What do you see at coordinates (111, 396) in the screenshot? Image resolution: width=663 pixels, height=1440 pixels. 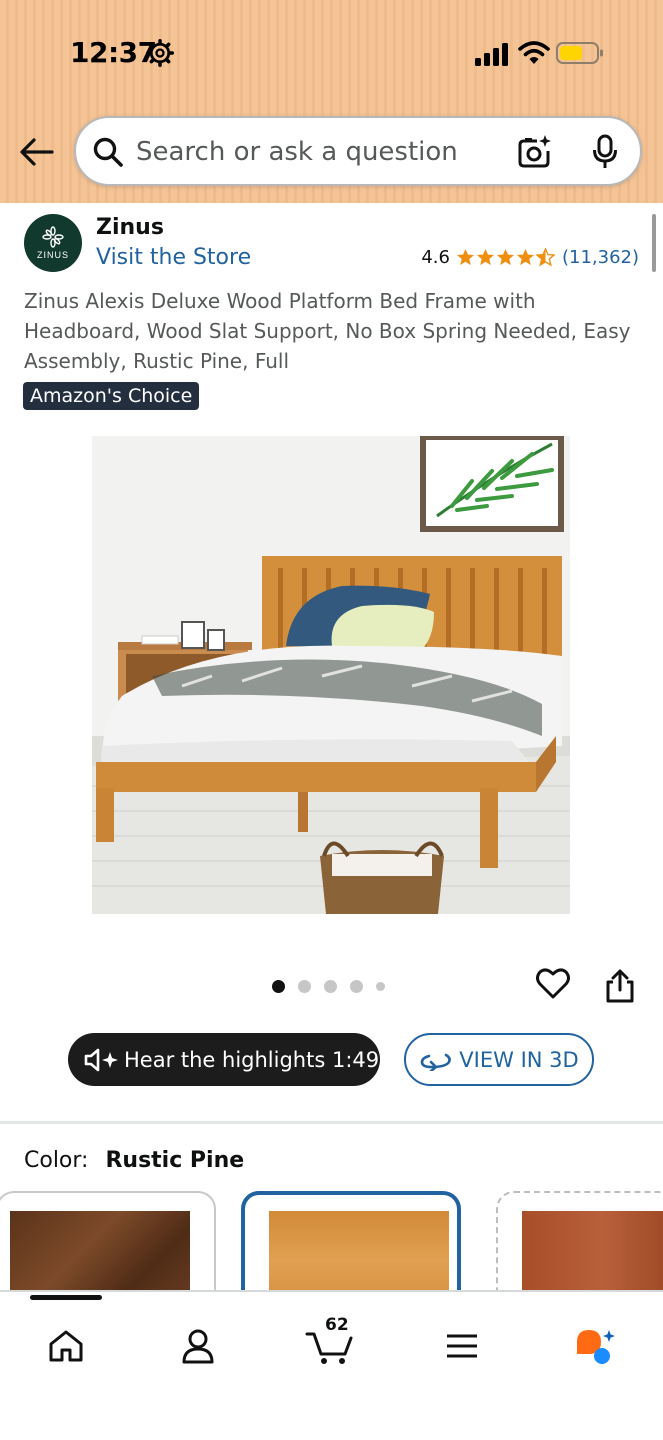 I see `amazons-choice-badge: Amazon's Choice` at bounding box center [111, 396].